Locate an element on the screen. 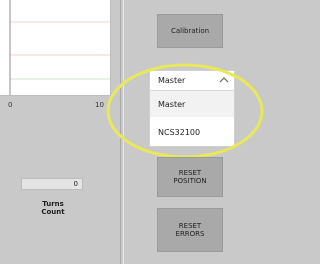  reset-position-button: RESET POSITION is located at coordinates (190, 177).